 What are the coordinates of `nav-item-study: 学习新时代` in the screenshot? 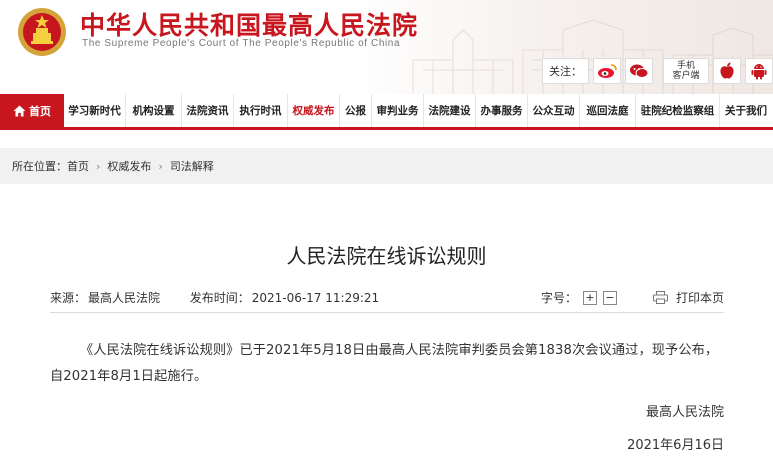 It's located at (95, 110).